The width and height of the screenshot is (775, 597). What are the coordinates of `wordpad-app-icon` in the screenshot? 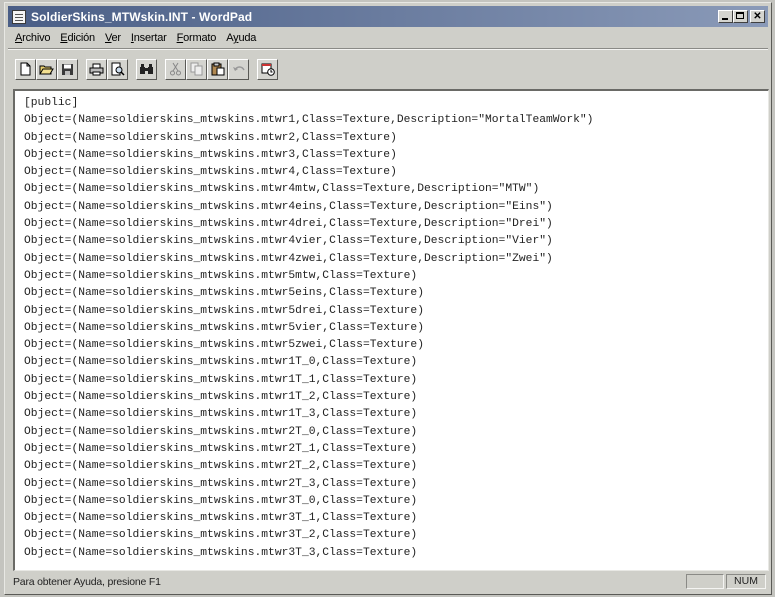 It's located at (19, 16).